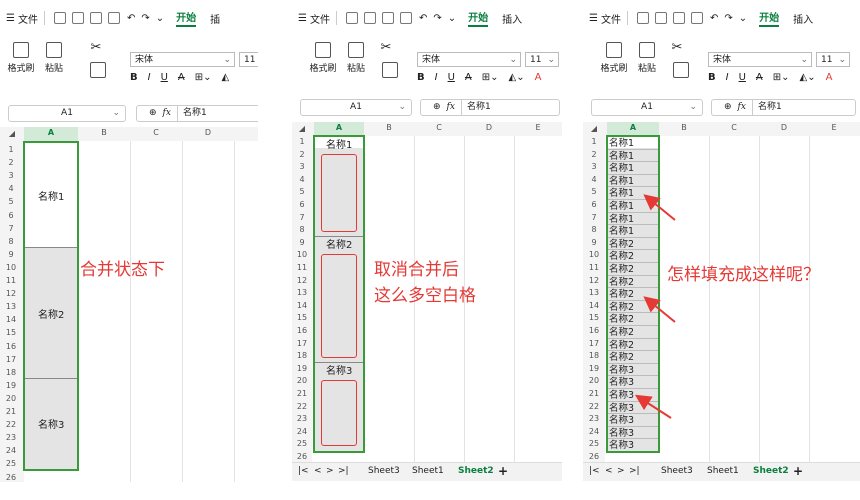 The width and height of the screenshot is (860, 500). Describe the element at coordinates (452, 18) in the screenshot. I see `chevron-down-icon: ⌄` at that location.